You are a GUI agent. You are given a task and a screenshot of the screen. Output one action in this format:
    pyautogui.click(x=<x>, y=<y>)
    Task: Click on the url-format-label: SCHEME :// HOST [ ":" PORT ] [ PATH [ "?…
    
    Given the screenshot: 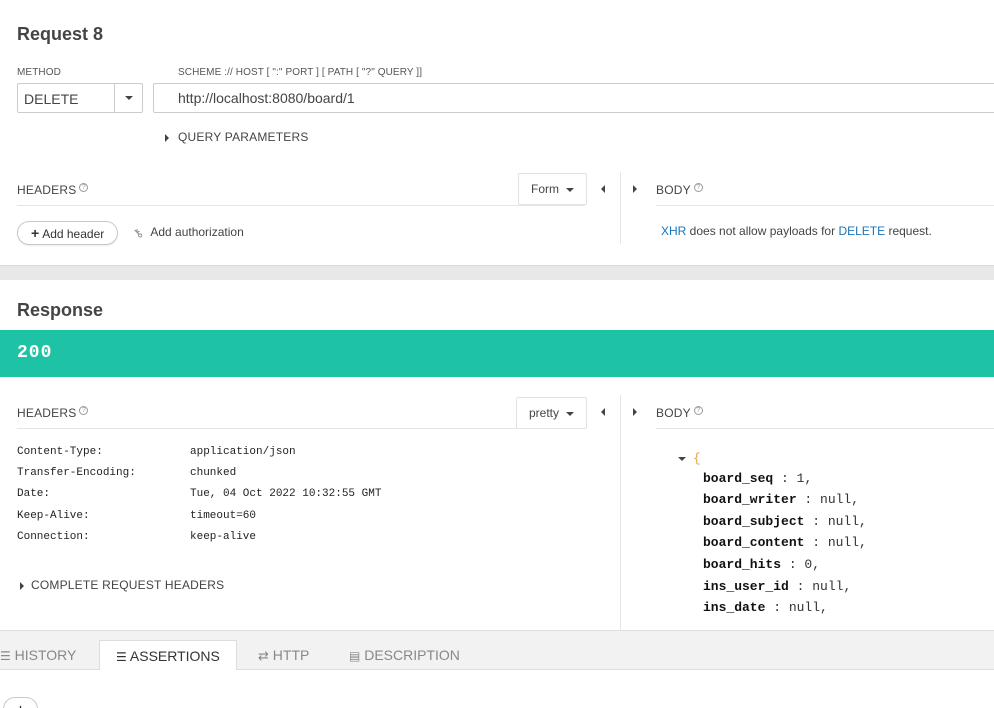 What is the action you would take?
    pyautogui.click(x=300, y=72)
    